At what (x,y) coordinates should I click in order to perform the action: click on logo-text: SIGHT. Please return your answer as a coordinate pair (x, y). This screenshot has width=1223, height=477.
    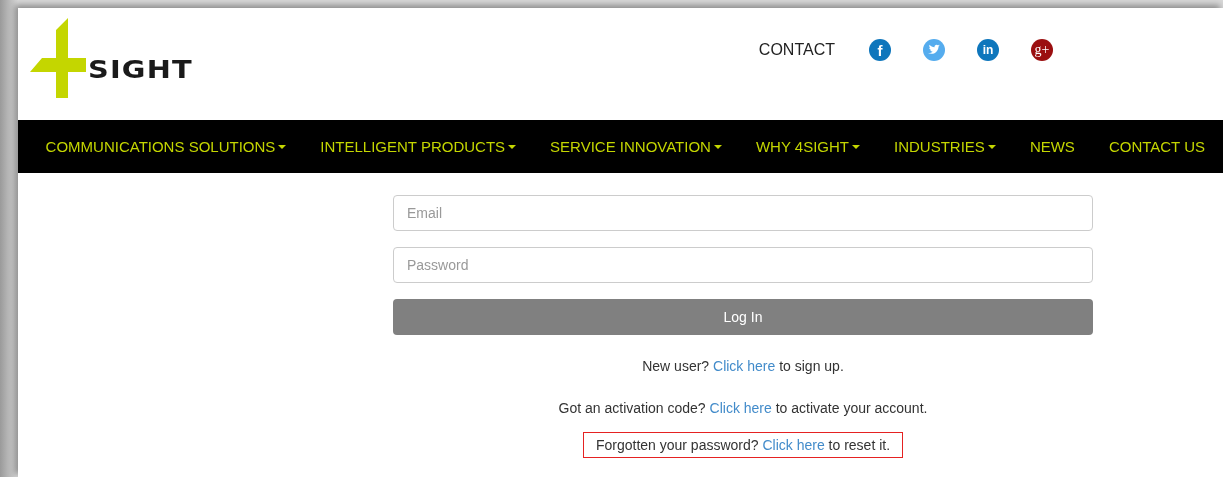
    Looking at the image, I should click on (140, 70).